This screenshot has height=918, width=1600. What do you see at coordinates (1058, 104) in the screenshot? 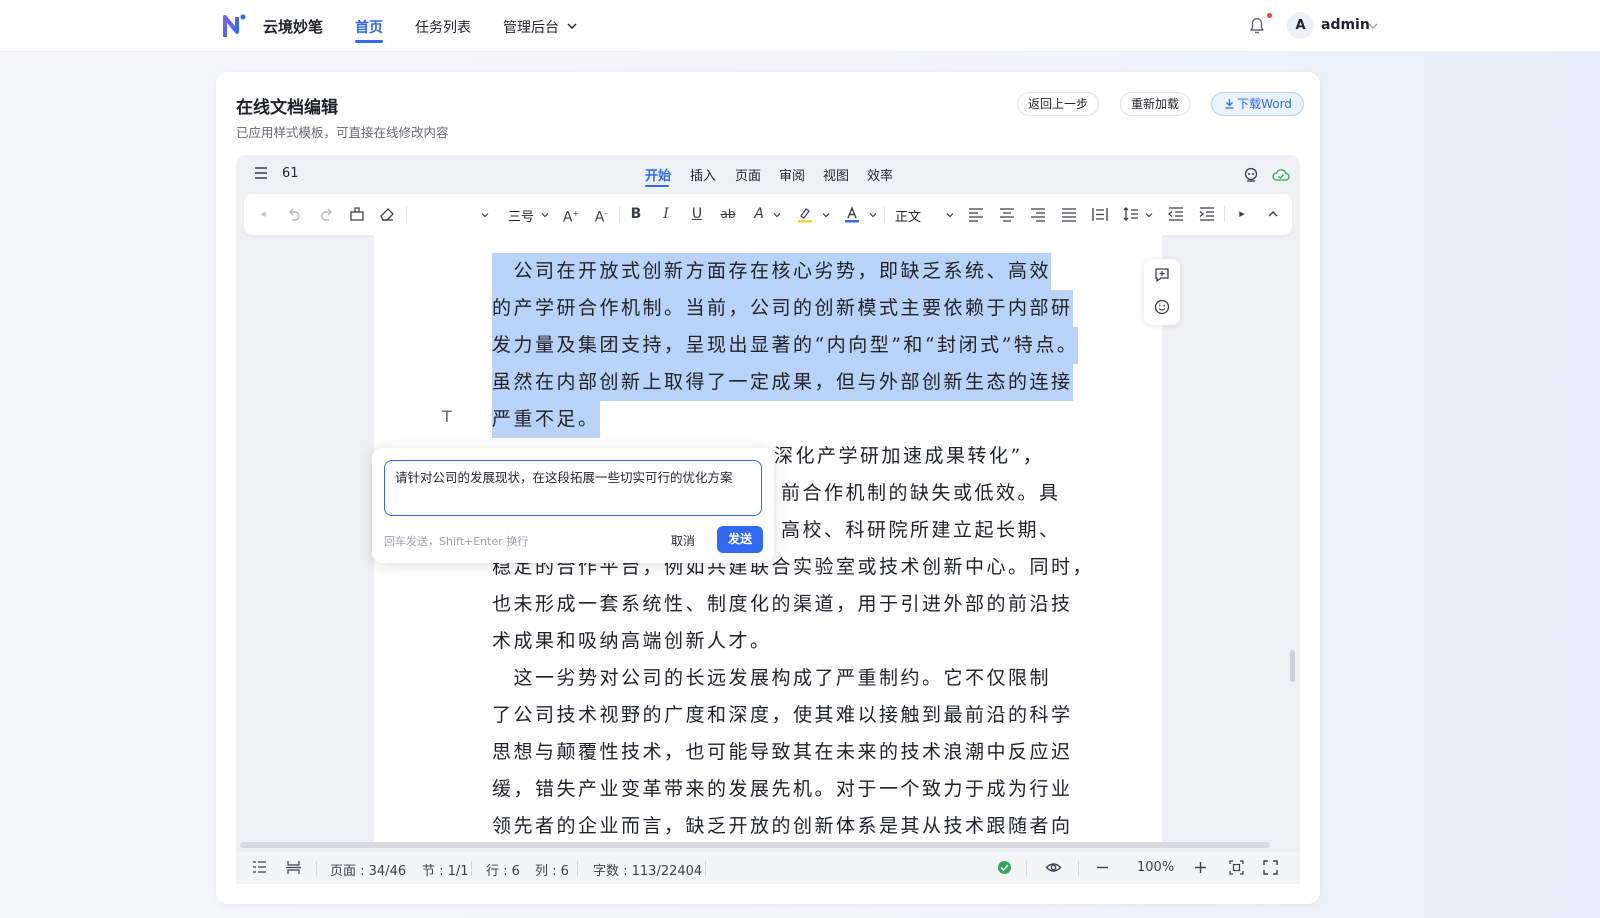
I see `back-button: 返回上一步` at bounding box center [1058, 104].